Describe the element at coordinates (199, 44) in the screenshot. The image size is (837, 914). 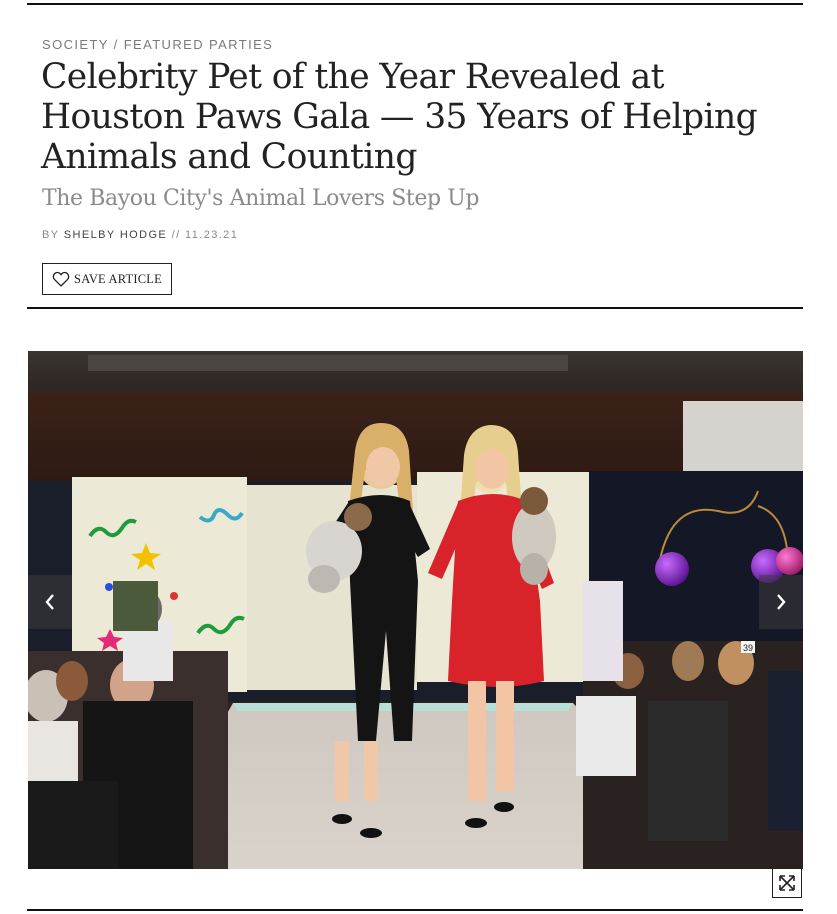
I see `breadcrumb-subsection-link: FEATURED PARTIES` at that location.